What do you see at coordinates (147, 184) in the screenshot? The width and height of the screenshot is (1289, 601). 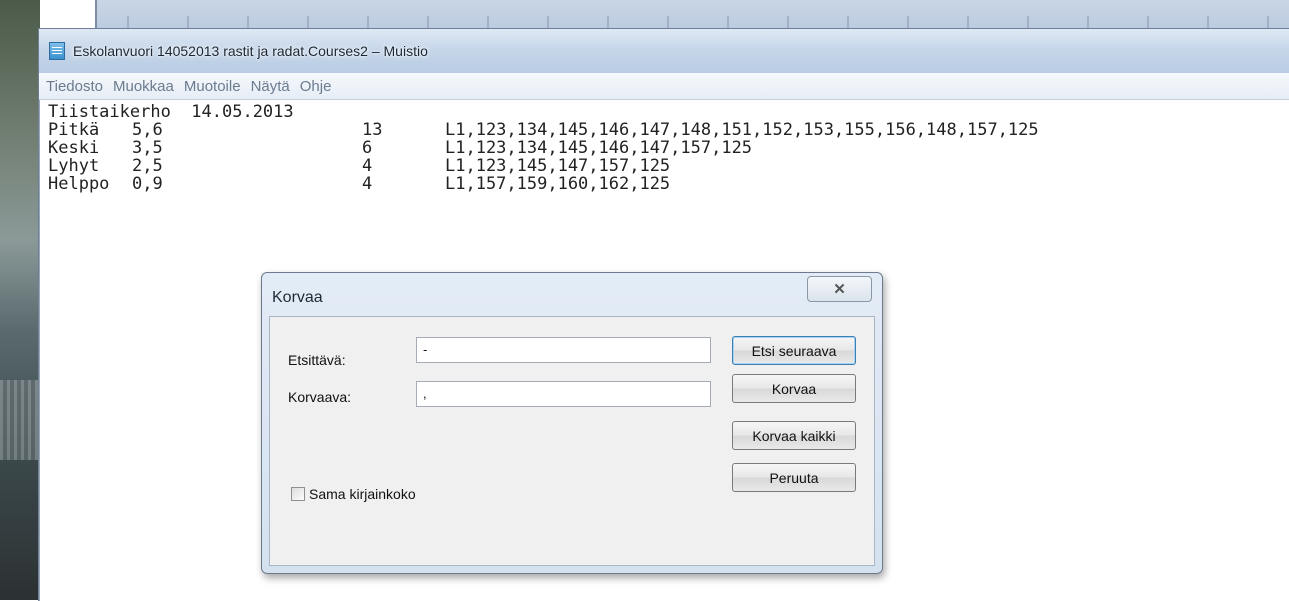 I see `course-length: 0,9` at bounding box center [147, 184].